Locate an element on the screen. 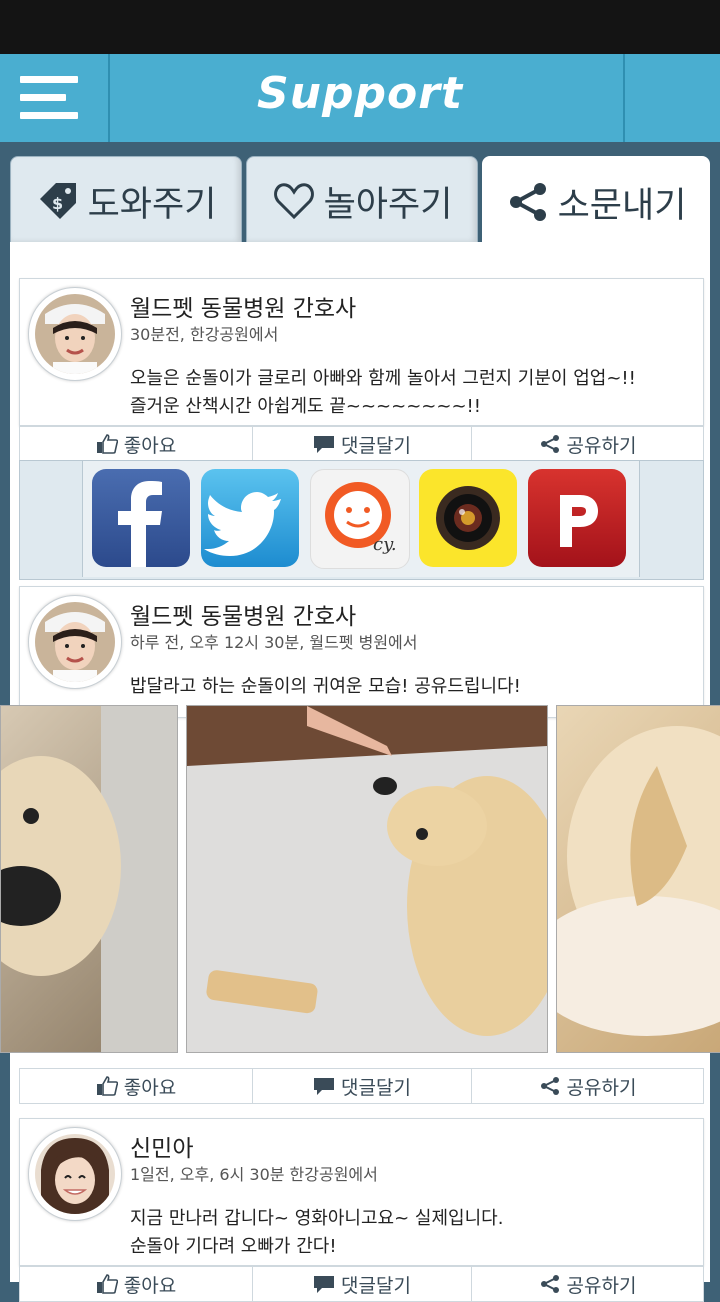 This screenshot has width=720, height=1302. post-body: 밥달라고 하는 순돌이의 귀여운 모습! 공유드립니다! is located at coordinates (325, 686).